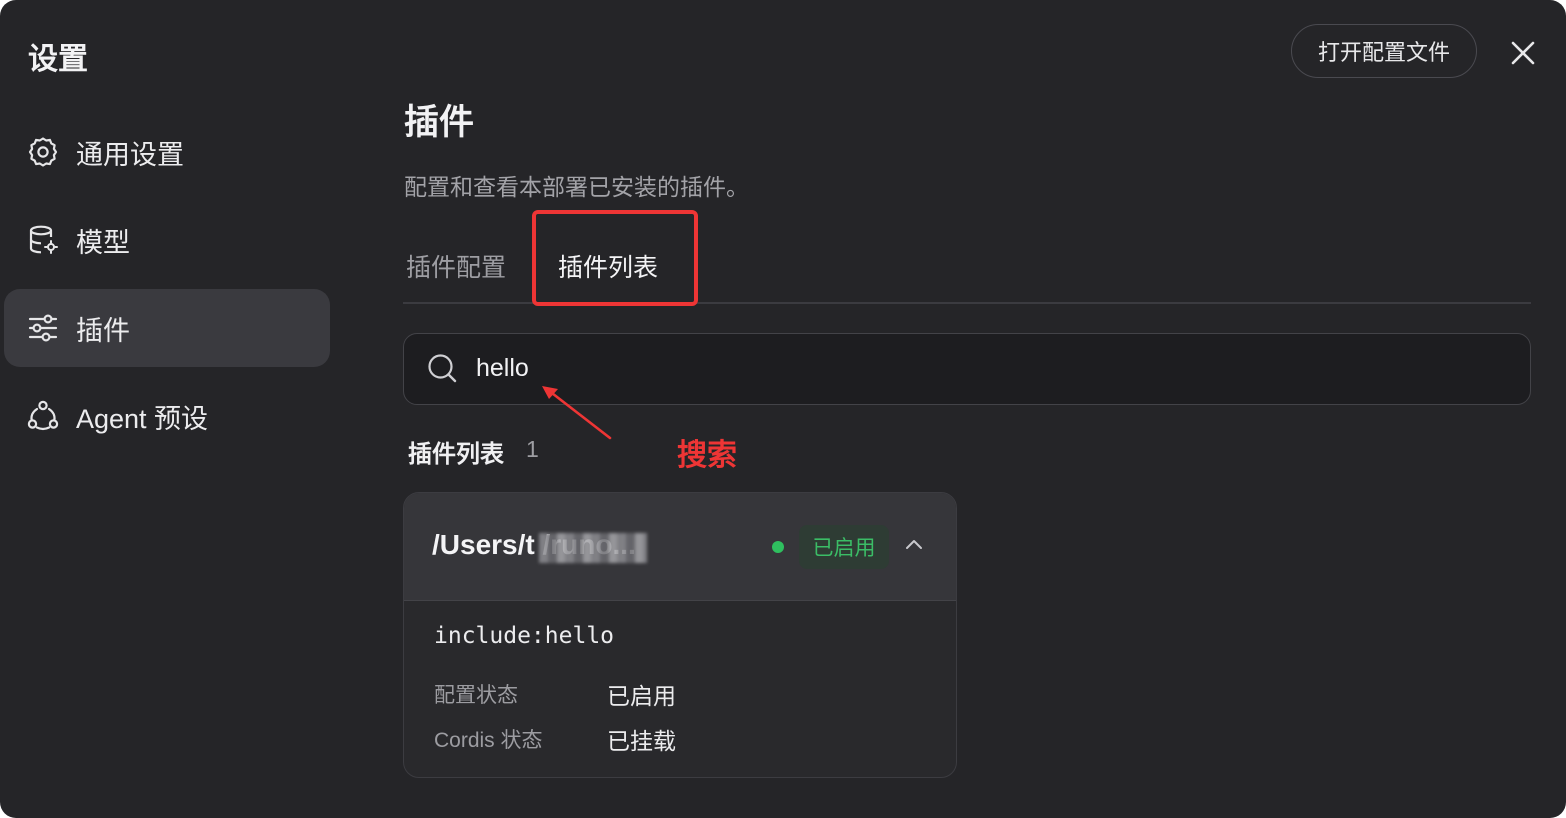 The image size is (1566, 818). Describe the element at coordinates (103, 242) in the screenshot. I see `sidebar-item-label: 模型` at that location.